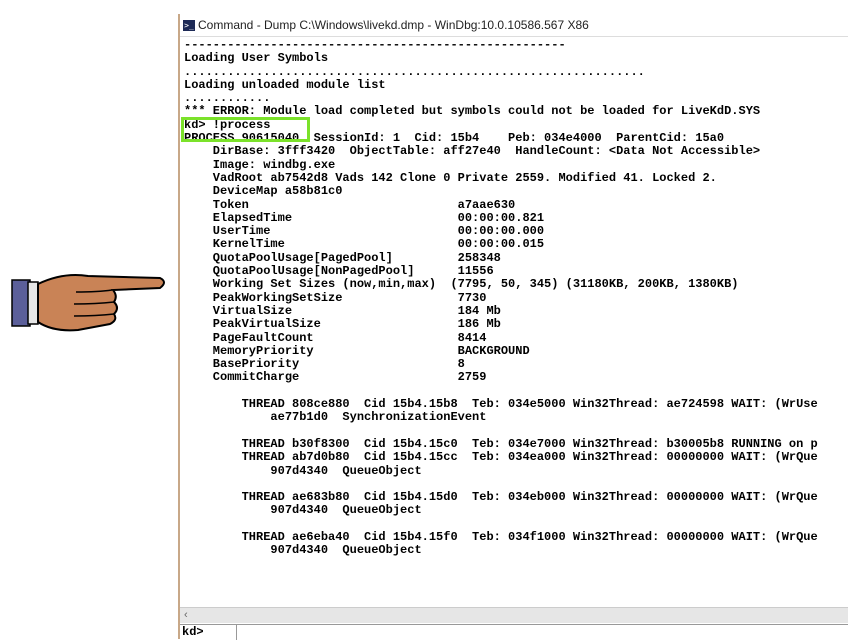  Describe the element at coordinates (342, 310) in the screenshot. I see `output-line: VirtualSize 184 Mb` at that location.